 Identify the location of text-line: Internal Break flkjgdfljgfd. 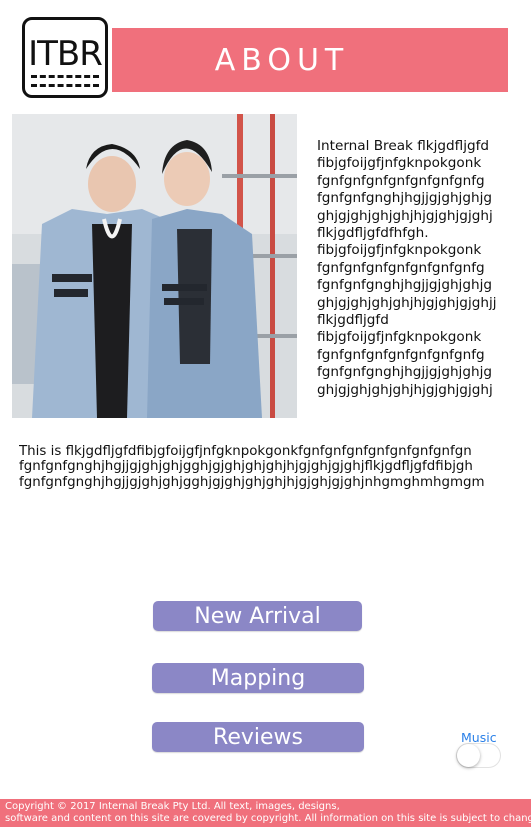
(403, 146).